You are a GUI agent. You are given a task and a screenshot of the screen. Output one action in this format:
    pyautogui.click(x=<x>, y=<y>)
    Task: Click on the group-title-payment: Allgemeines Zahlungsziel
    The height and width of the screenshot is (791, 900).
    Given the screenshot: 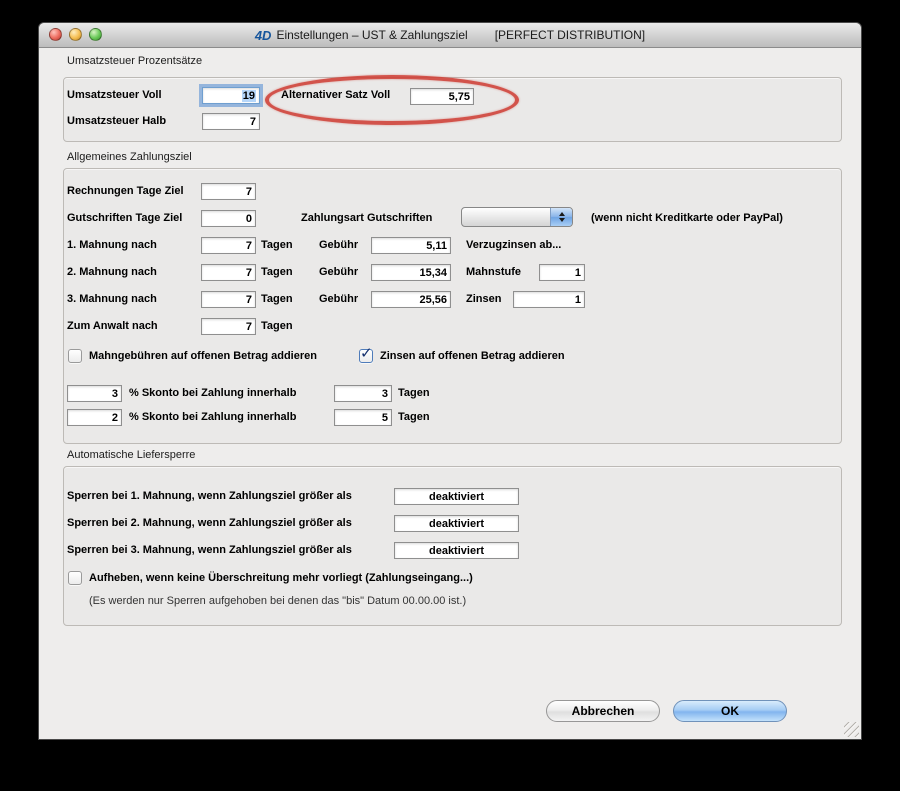 What is the action you would take?
    pyautogui.click(x=129, y=157)
    